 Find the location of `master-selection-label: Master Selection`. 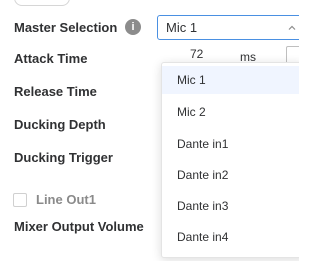

master-selection-label: Master Selection is located at coordinates (66, 27).